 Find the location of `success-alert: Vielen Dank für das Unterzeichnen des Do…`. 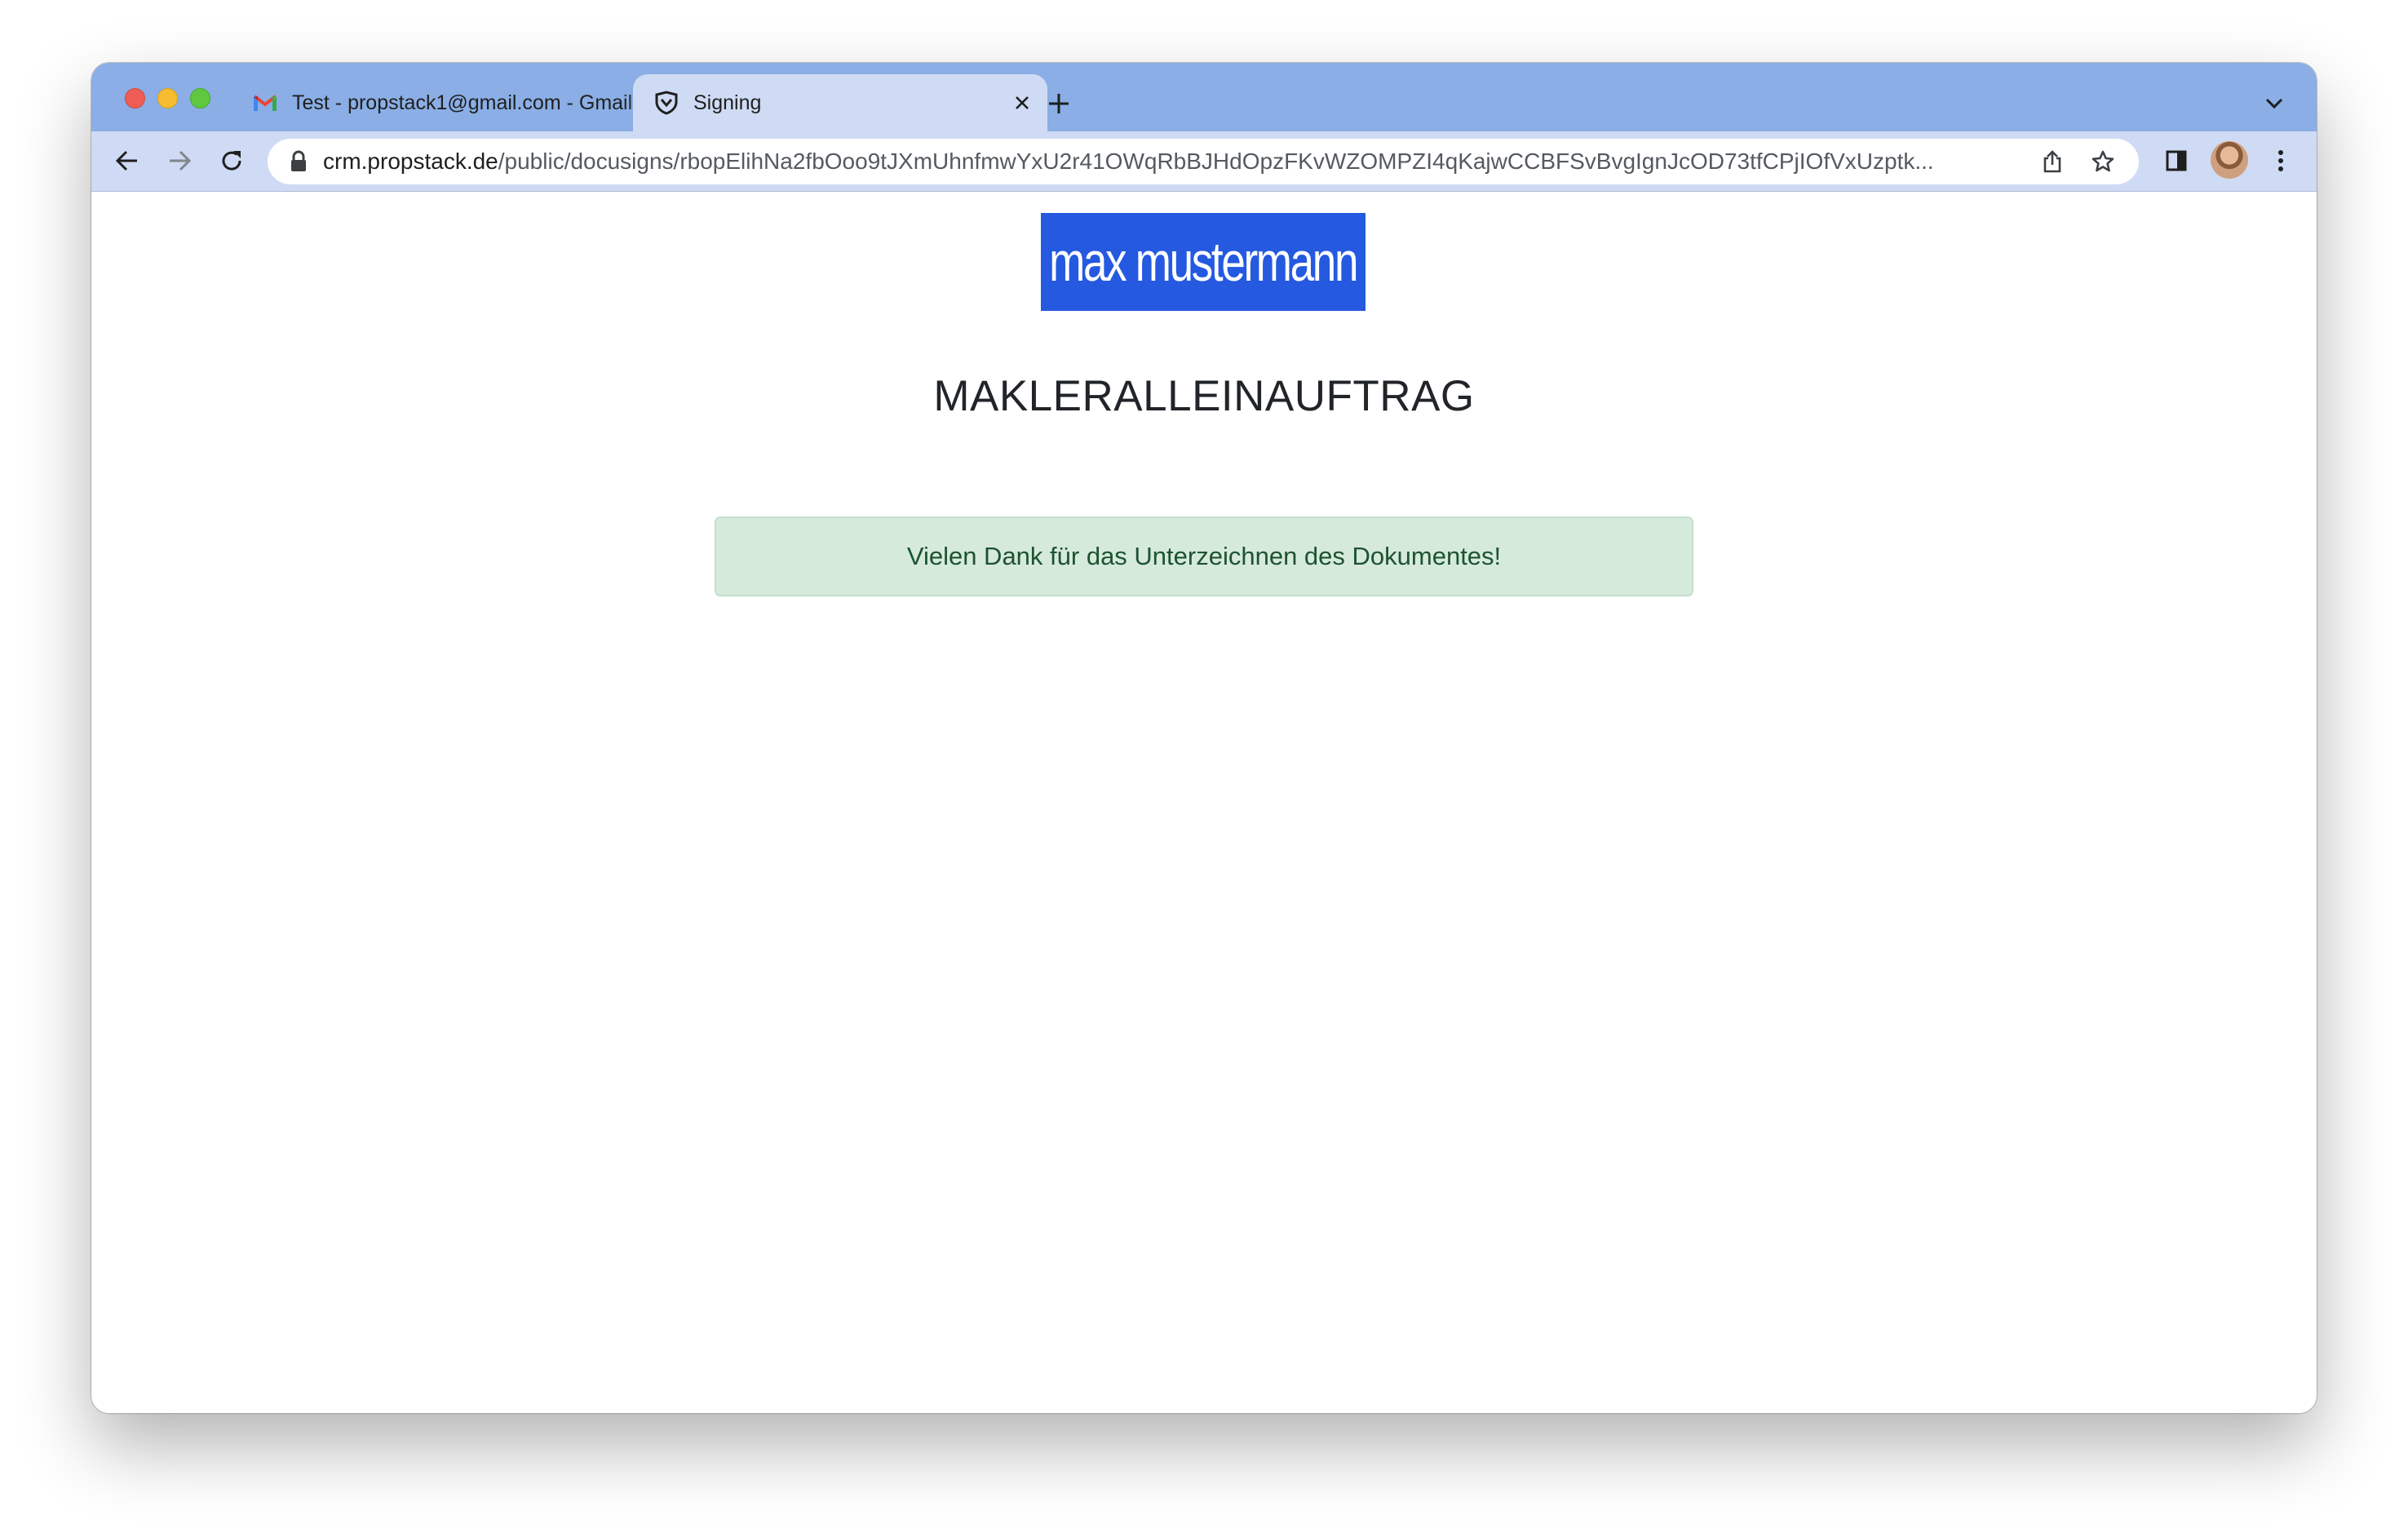

success-alert: Vielen Dank für das Unterzeichnen des Do… is located at coordinates (1204, 556).